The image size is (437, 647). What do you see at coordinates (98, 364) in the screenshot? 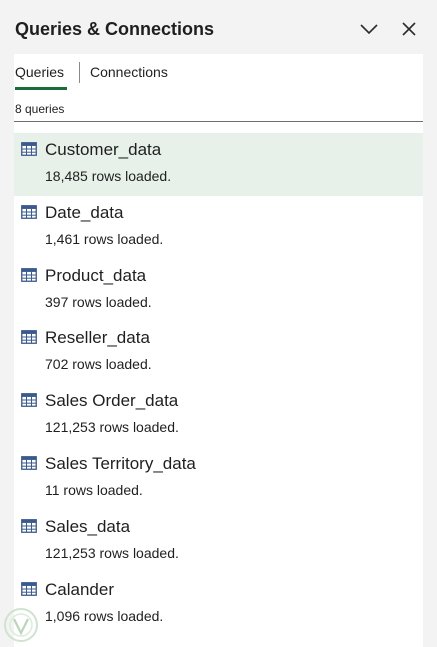
I see `query-status: 702 rows loaded.` at bounding box center [98, 364].